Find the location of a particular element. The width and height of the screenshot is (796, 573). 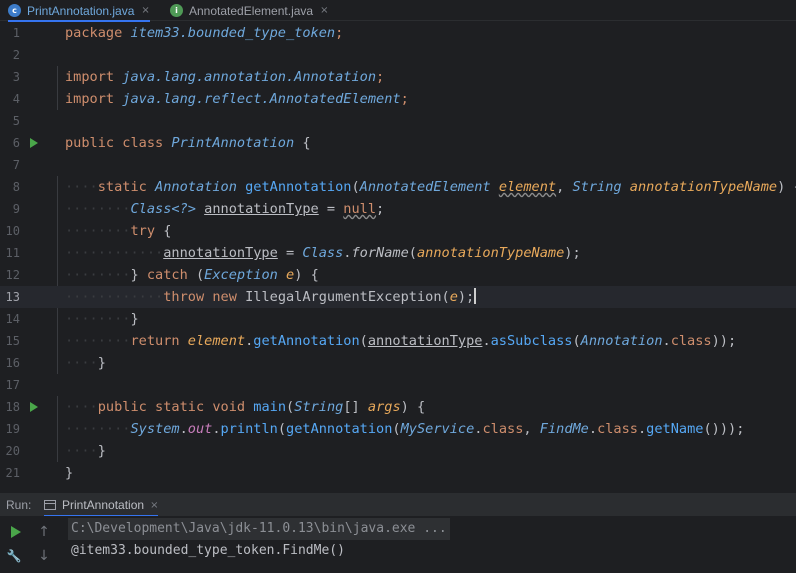

line-number: 6 is located at coordinates (16, 143).